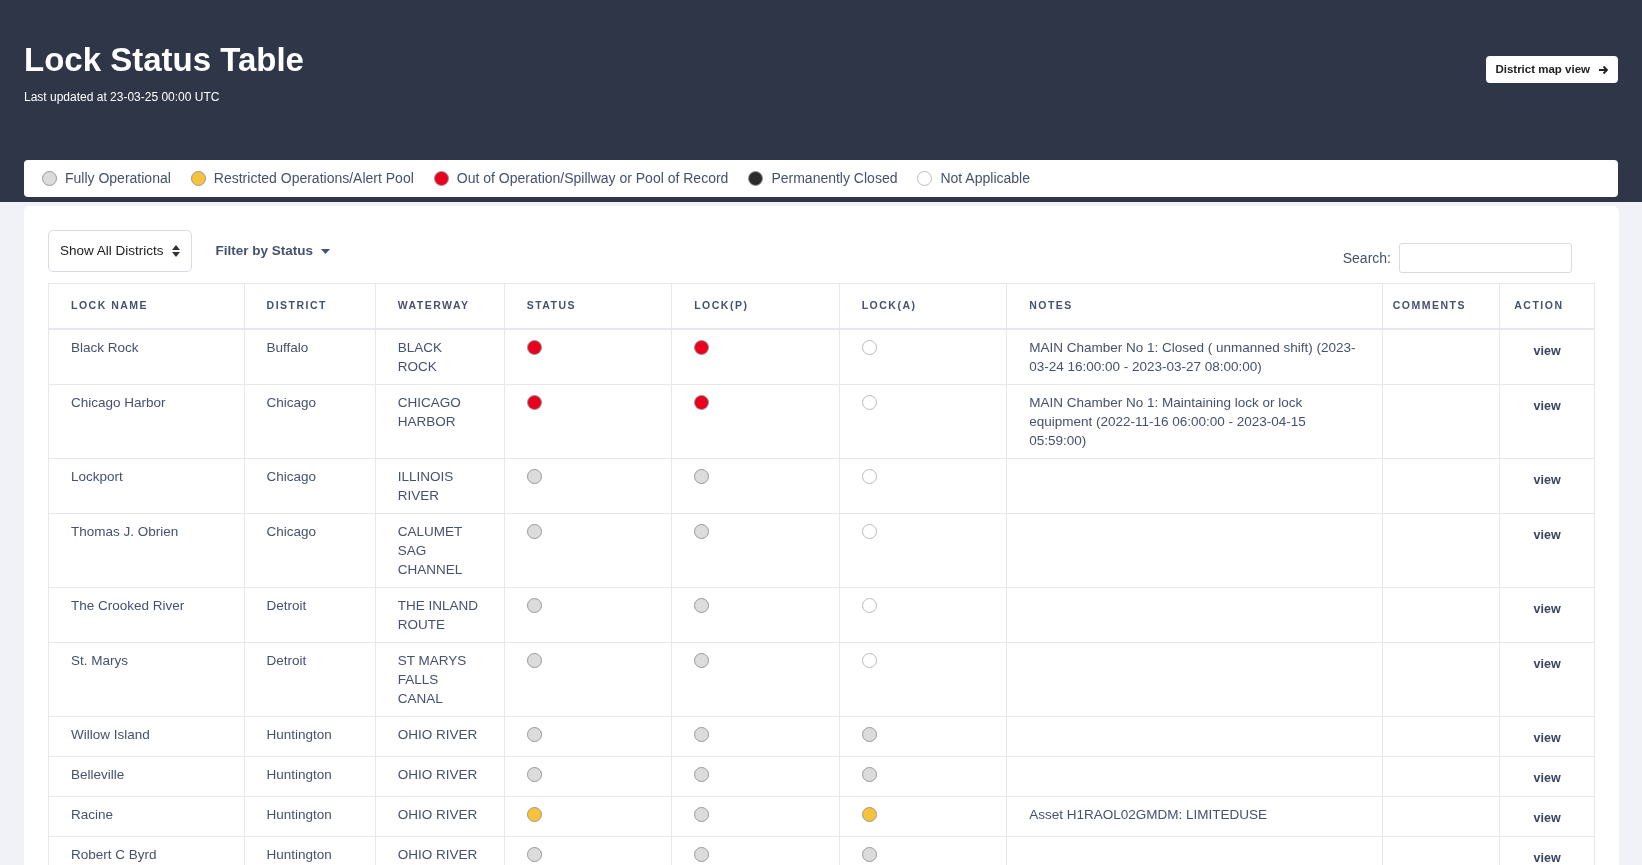 The image size is (1642, 865). What do you see at coordinates (440, 306) in the screenshot?
I see `column-header: WATERWAY` at bounding box center [440, 306].